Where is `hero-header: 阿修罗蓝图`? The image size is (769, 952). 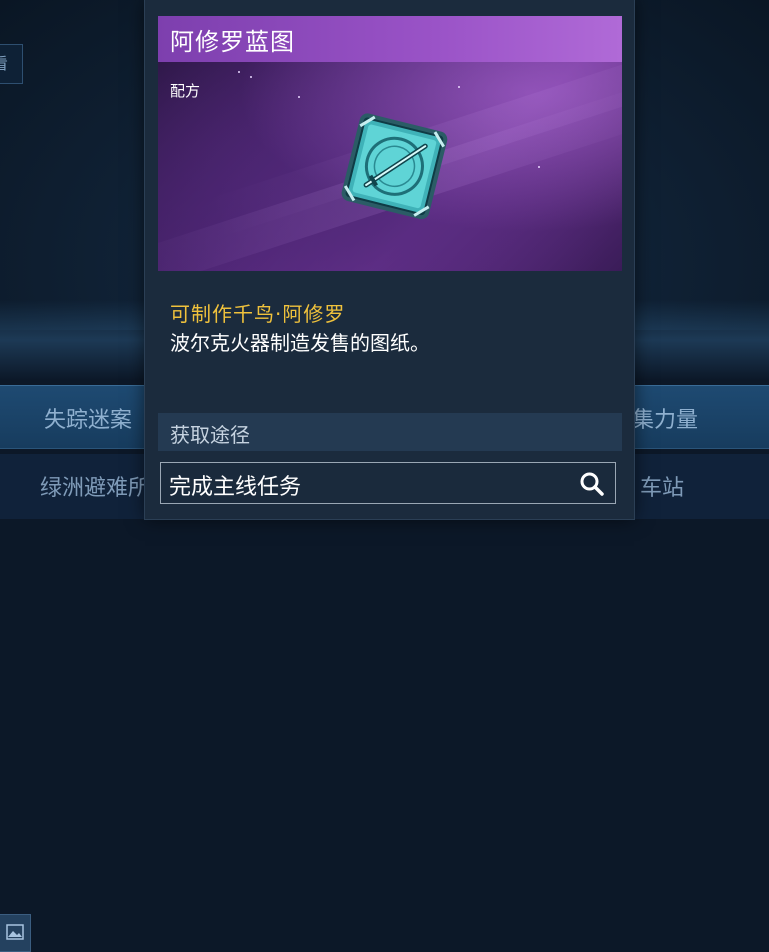 hero-header: 阿修罗蓝图 is located at coordinates (390, 39).